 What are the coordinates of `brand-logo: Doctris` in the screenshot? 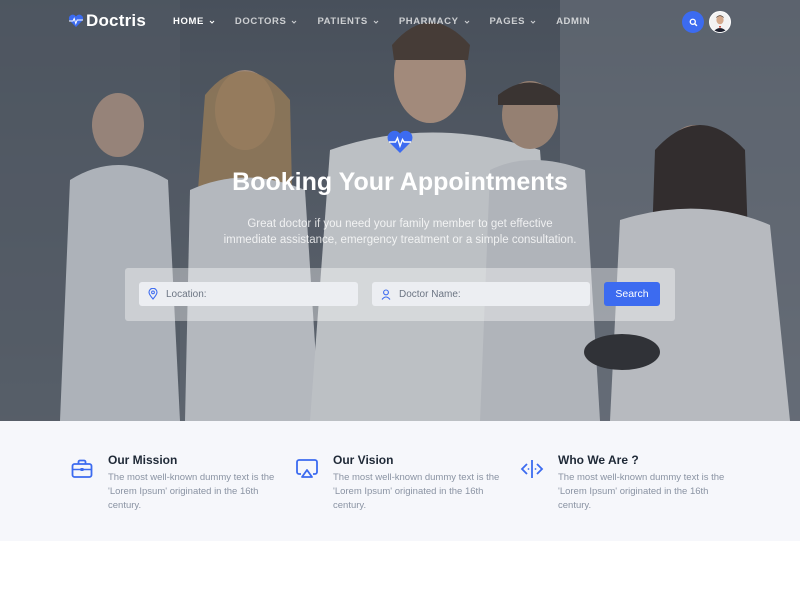 It's located at (107, 21).